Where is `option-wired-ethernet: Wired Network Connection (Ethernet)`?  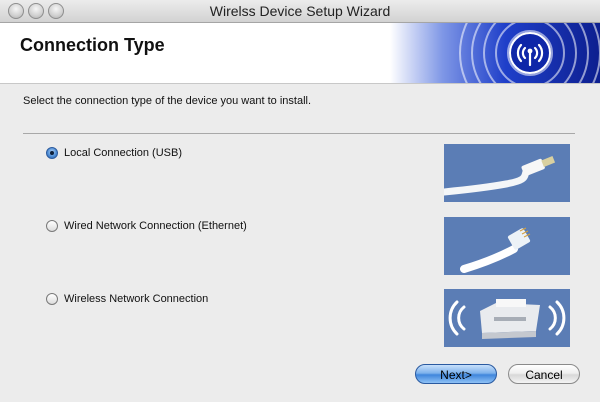 option-wired-ethernet: Wired Network Connection (Ethernet) is located at coordinates (146, 226).